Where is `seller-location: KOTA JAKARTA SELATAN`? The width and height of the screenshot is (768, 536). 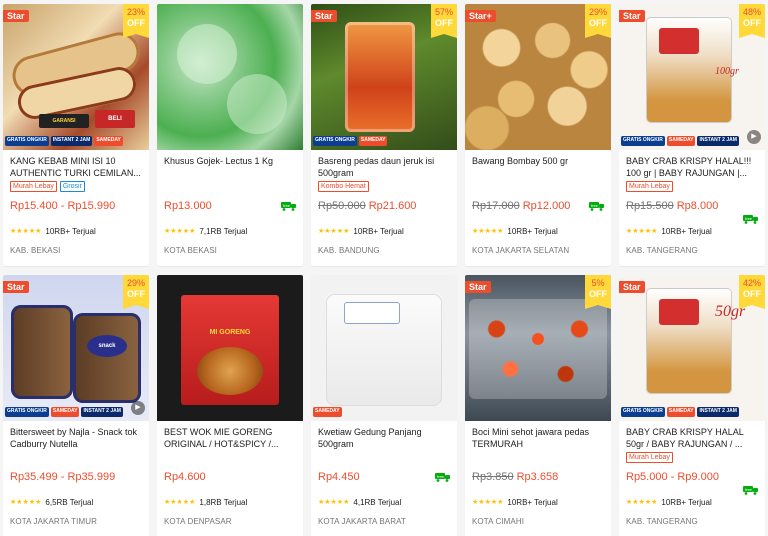
seller-location: KOTA JAKARTA SELATAN is located at coordinates (521, 250).